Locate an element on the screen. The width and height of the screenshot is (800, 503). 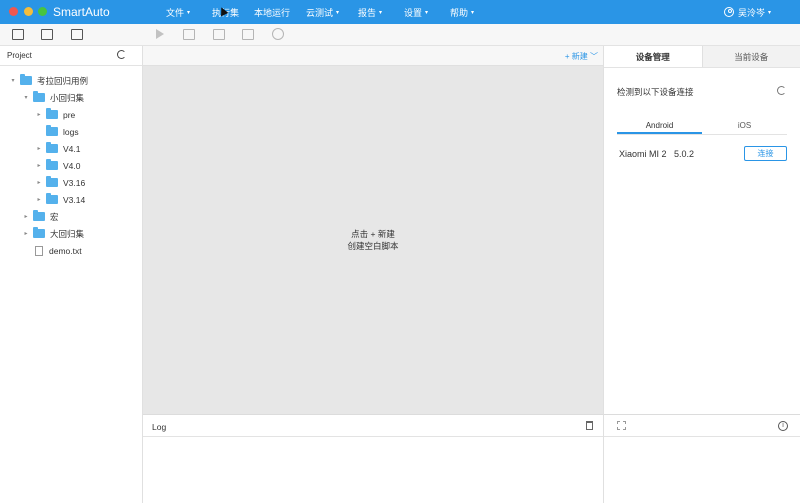
menu-label: 本地运行 is located at coordinates (272, 12).